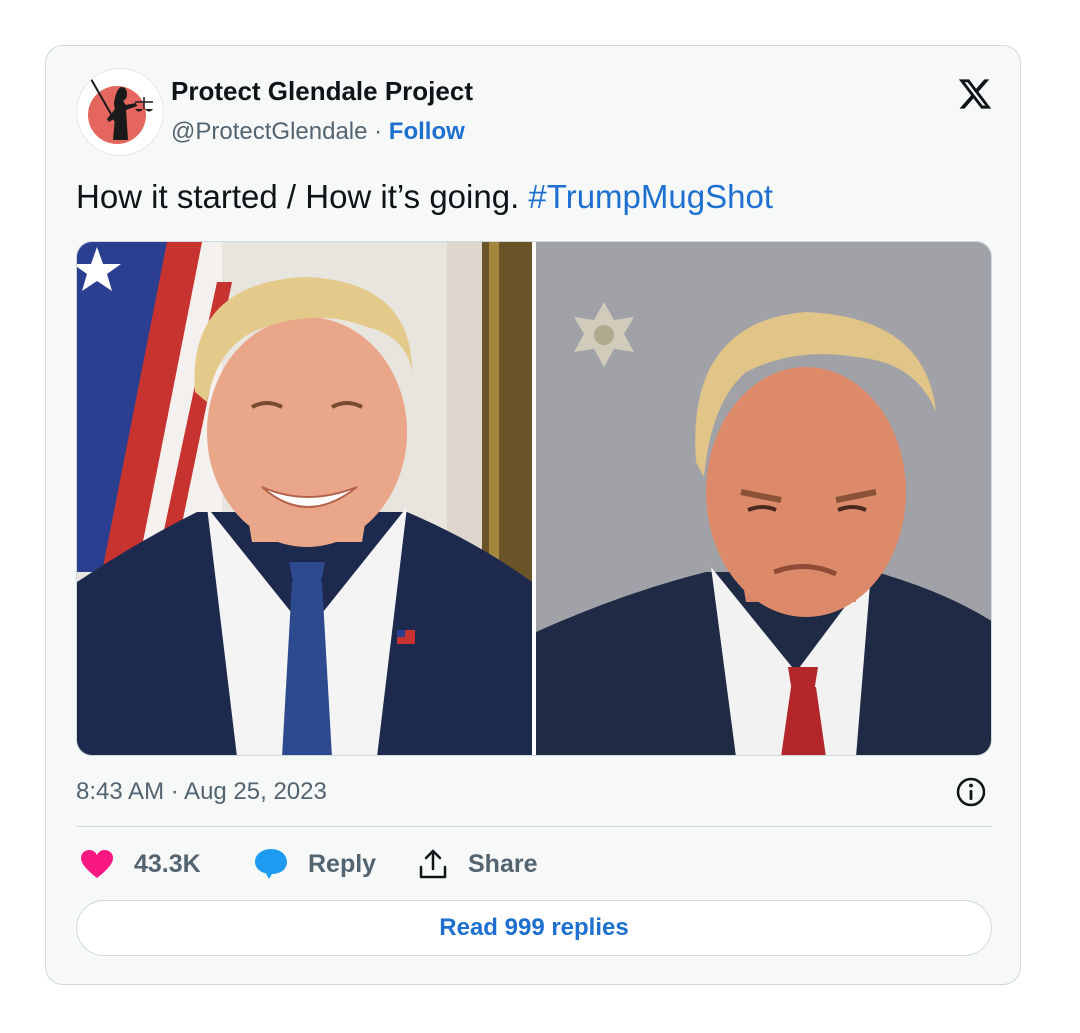 Image resolution: width=1080 pixels, height=1033 pixels. I want to click on info-icon, so click(971, 792).